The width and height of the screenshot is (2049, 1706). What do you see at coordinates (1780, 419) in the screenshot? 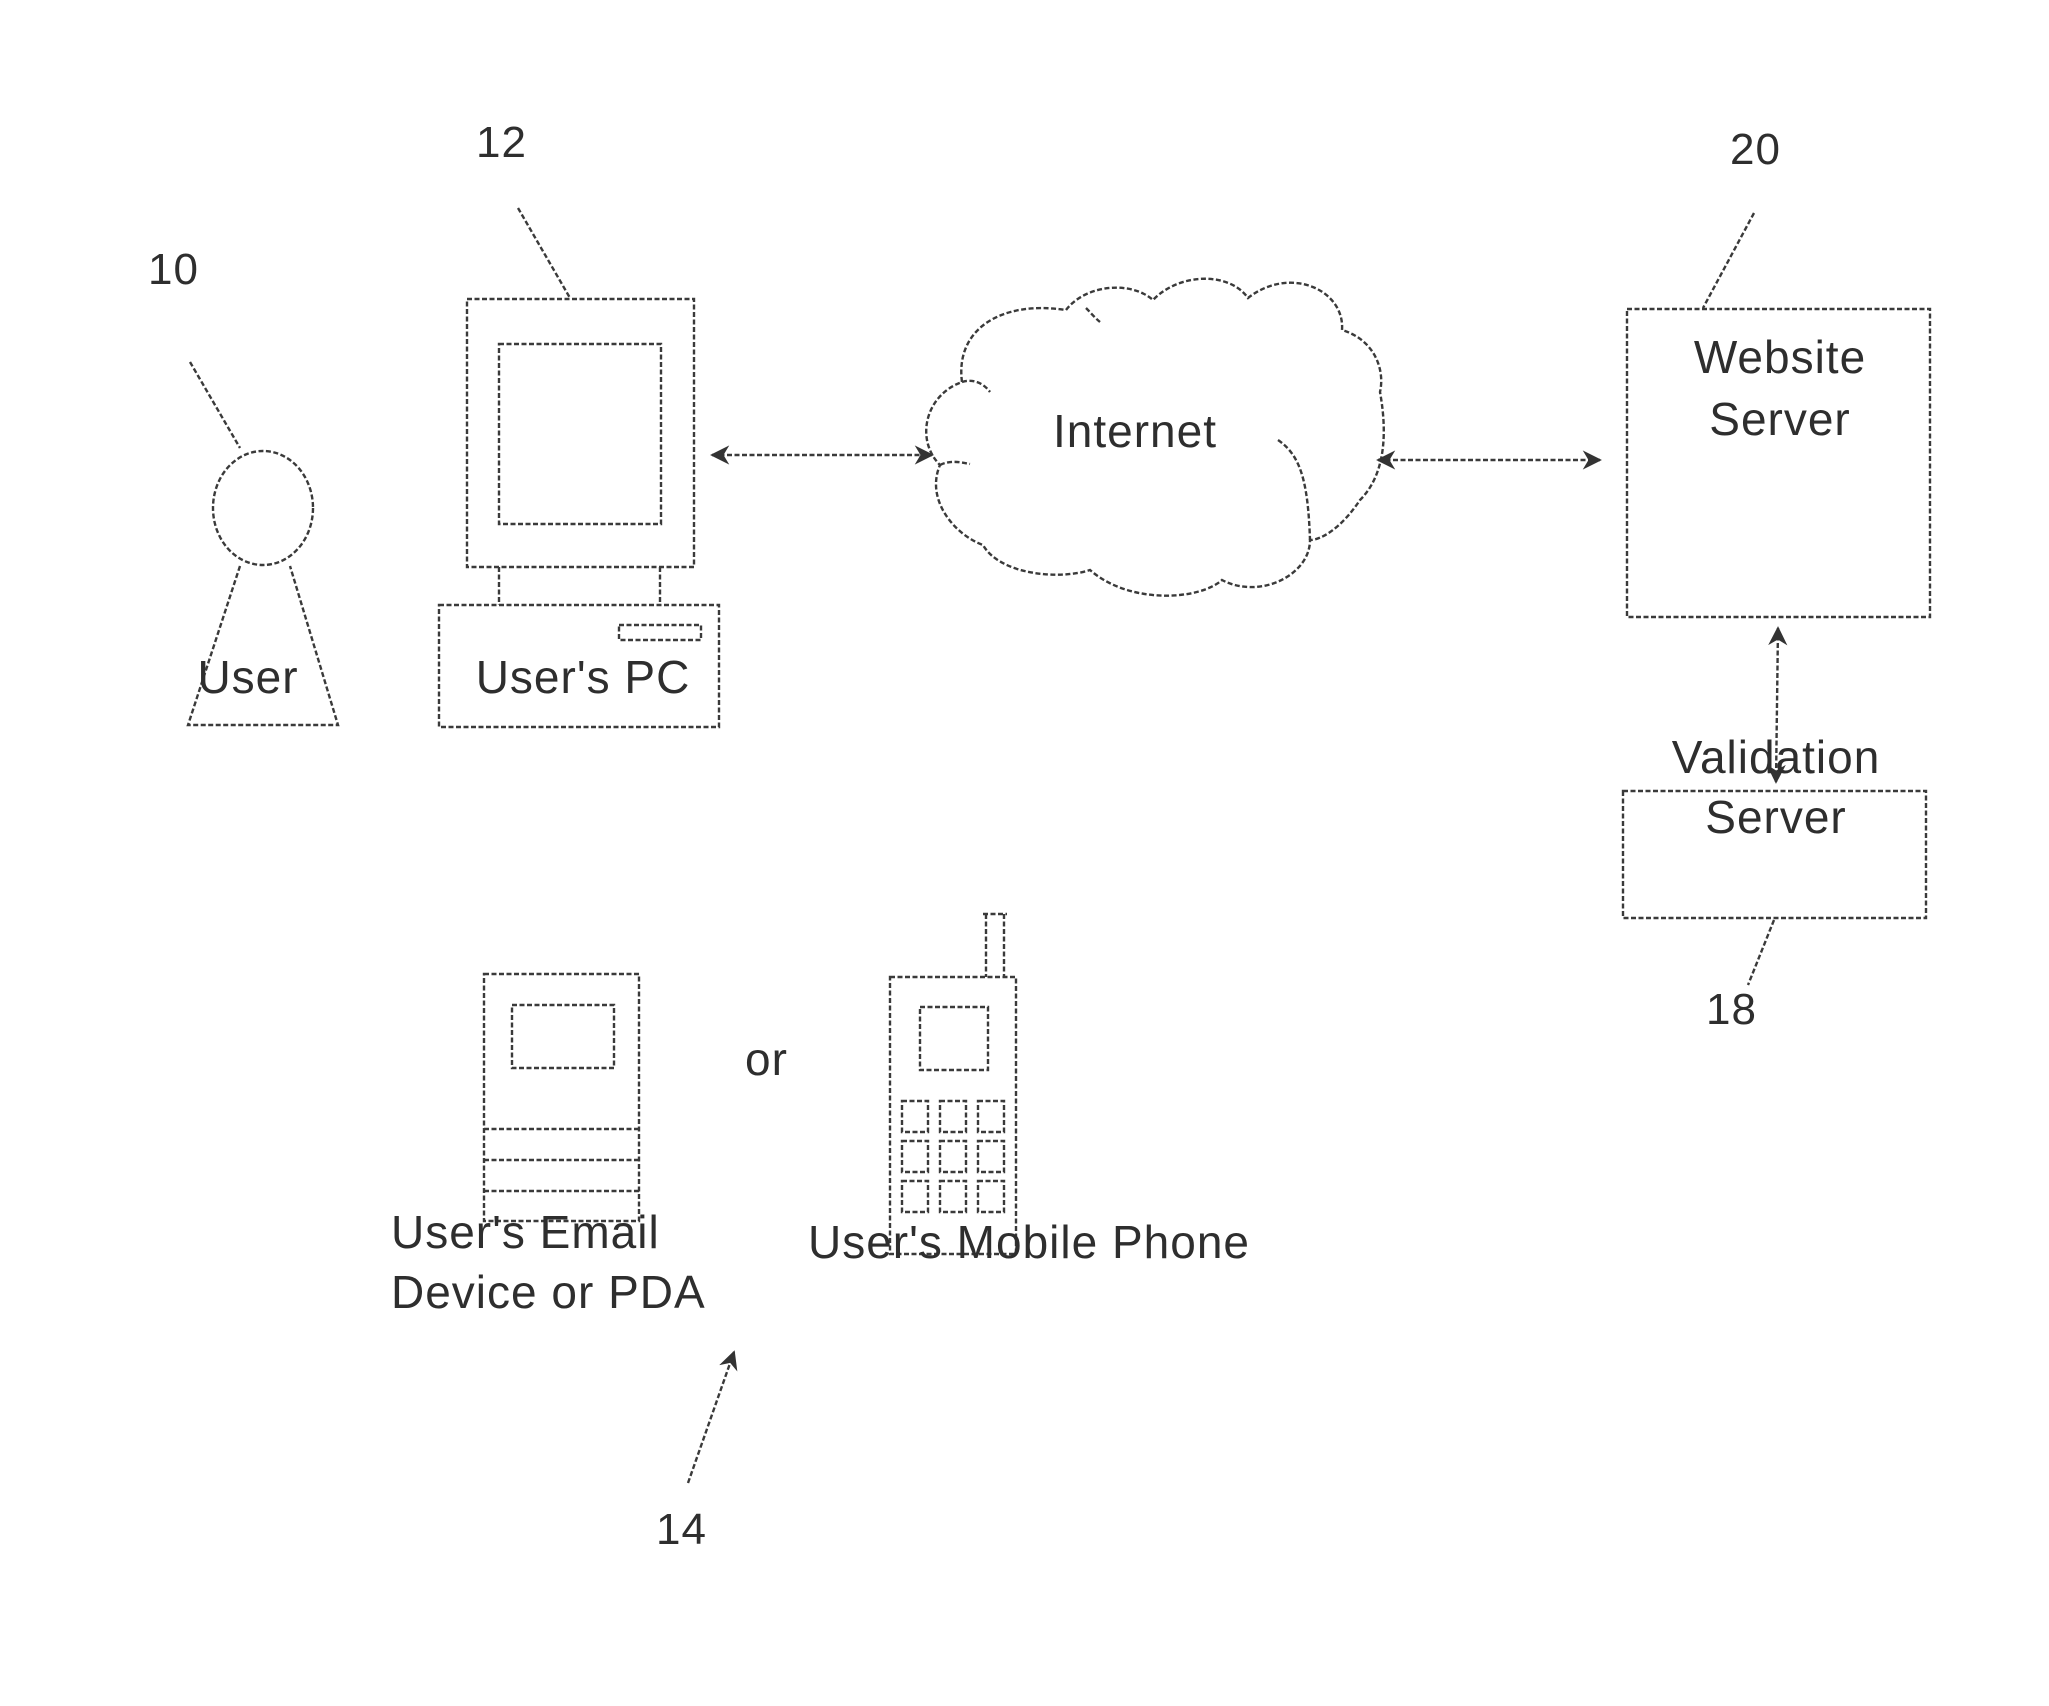
I see `website-server-label-line2: Server` at bounding box center [1780, 419].